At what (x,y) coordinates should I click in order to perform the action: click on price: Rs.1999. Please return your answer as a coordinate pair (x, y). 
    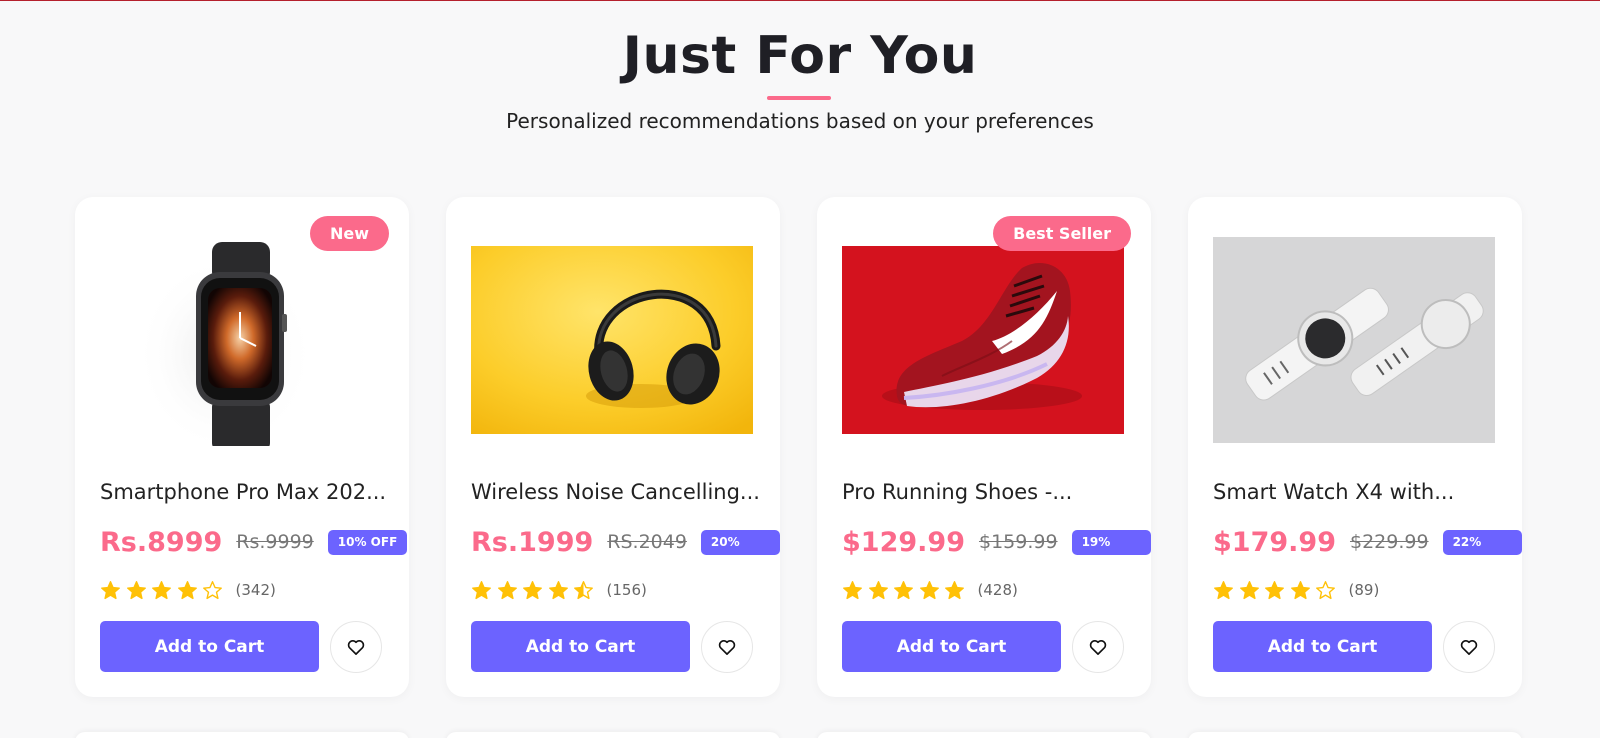
    Looking at the image, I should click on (532, 542).